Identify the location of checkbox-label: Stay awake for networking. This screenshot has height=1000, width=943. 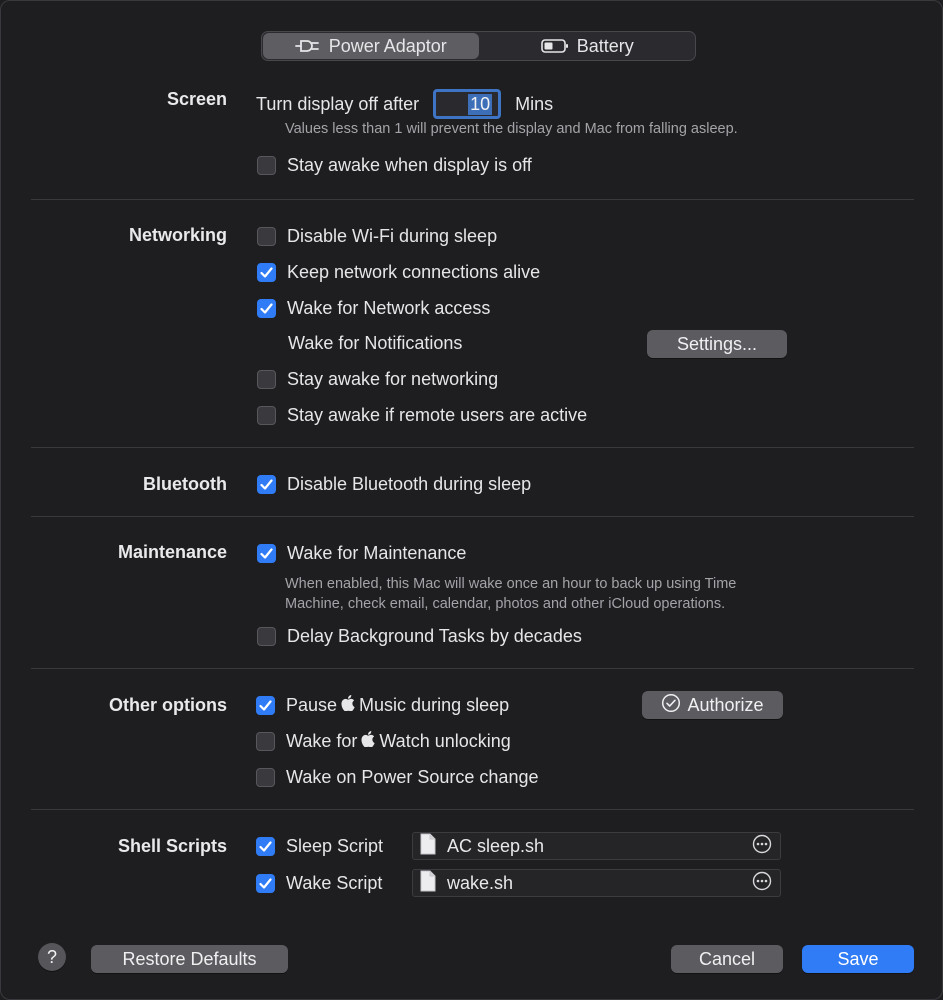
(393, 378).